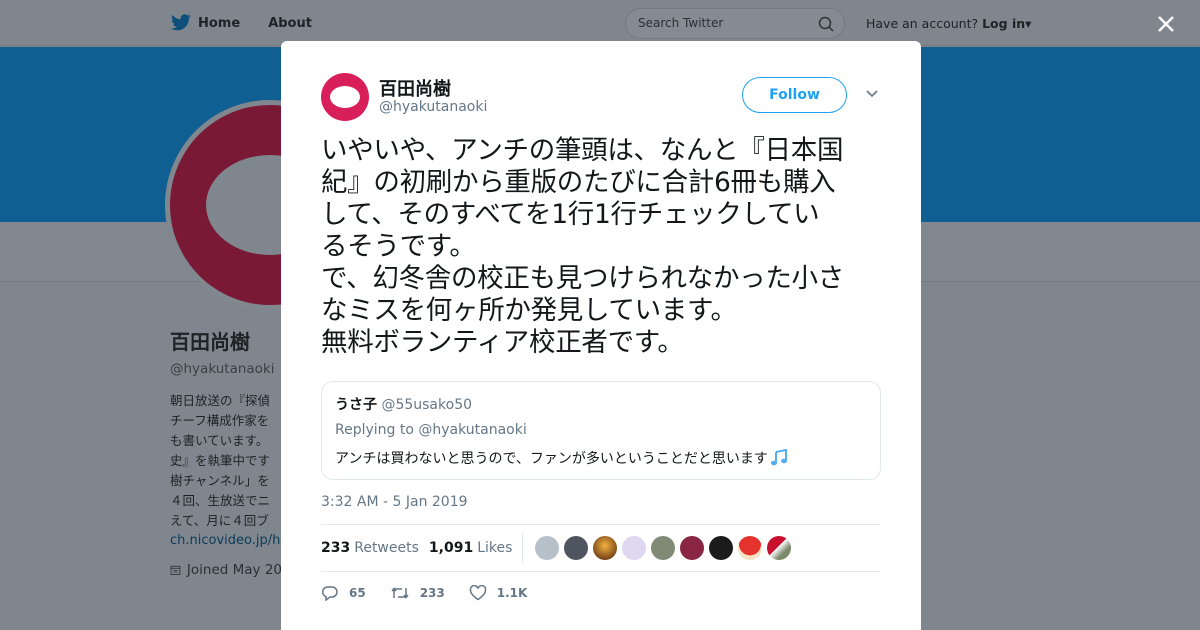  I want to click on profile-name: 百田尚樹, so click(210, 342).